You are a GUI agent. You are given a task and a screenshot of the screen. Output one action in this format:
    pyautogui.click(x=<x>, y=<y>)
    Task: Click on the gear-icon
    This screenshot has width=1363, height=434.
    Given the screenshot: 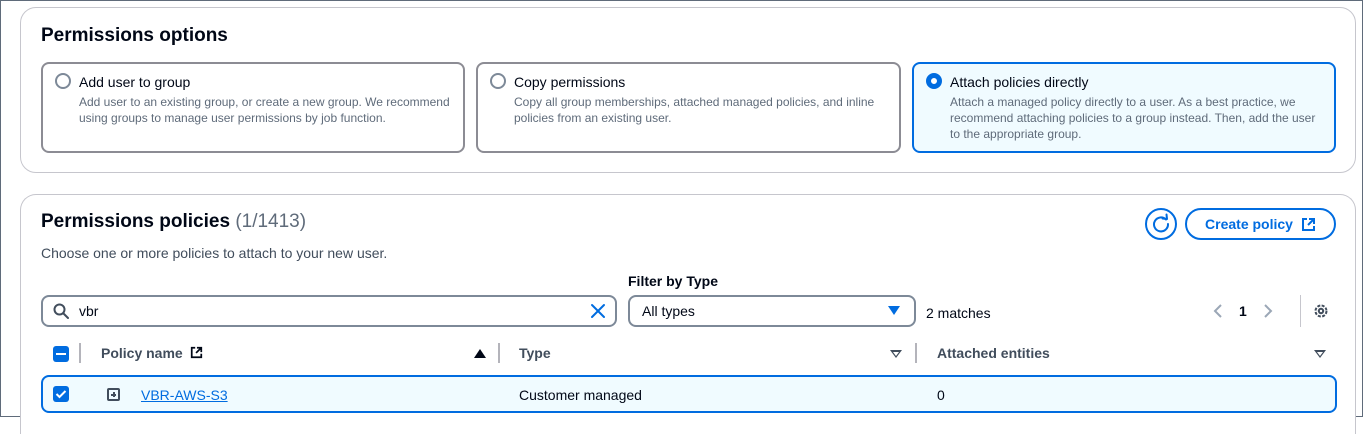 What is the action you would take?
    pyautogui.click(x=1321, y=311)
    